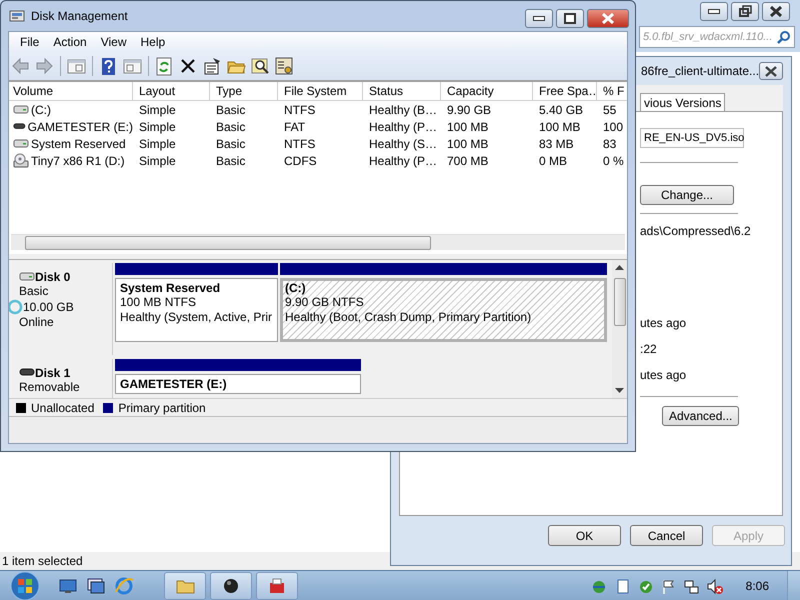 This screenshot has width=800, height=600. Describe the element at coordinates (78, 143) in the screenshot. I see `table-cell: System Reserved` at that location.